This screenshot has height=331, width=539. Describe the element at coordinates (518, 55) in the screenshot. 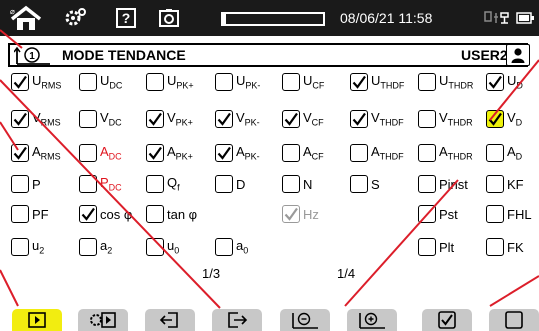

I see `user-profile-button` at that location.